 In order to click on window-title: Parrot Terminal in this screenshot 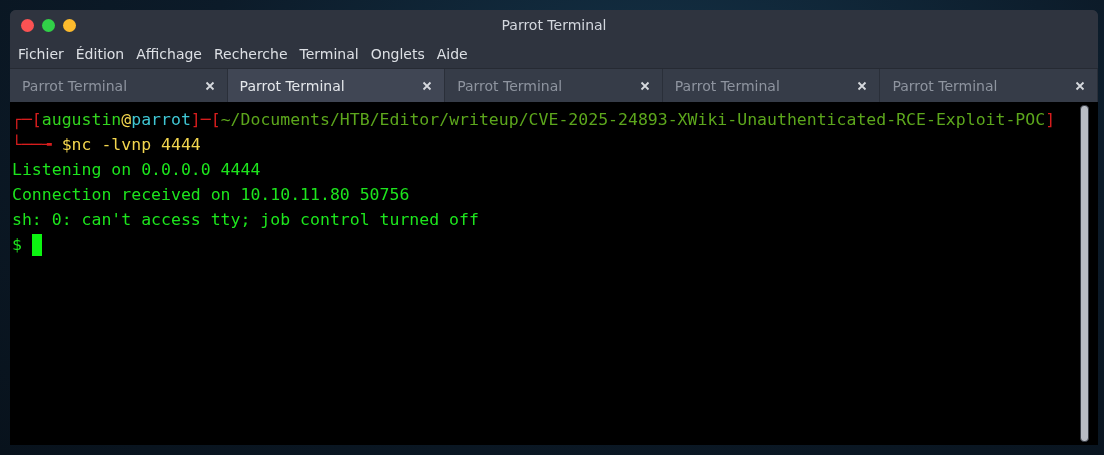, I will do `click(554, 25)`.